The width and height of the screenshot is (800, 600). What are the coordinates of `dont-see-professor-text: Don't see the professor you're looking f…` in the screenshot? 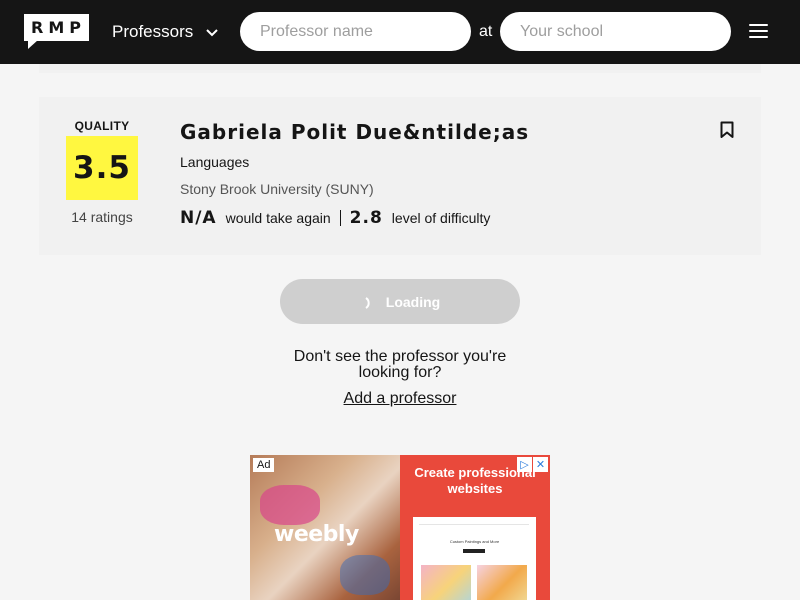 It's located at (400, 364).